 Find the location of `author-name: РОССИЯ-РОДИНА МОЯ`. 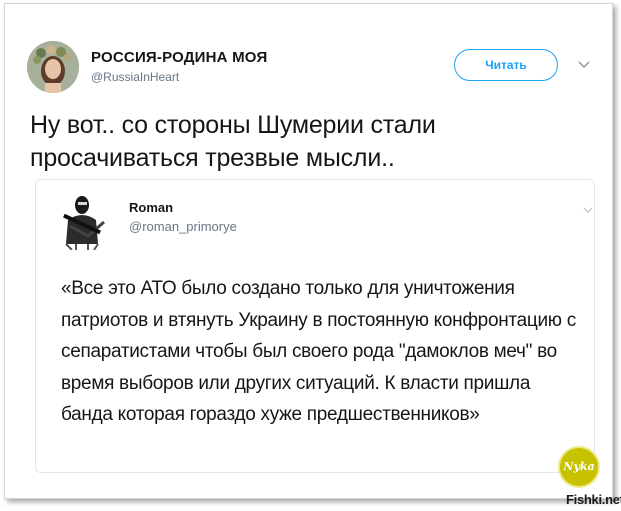

author-name: РОССИЯ-РОДИНА МОЯ is located at coordinates (179, 57).